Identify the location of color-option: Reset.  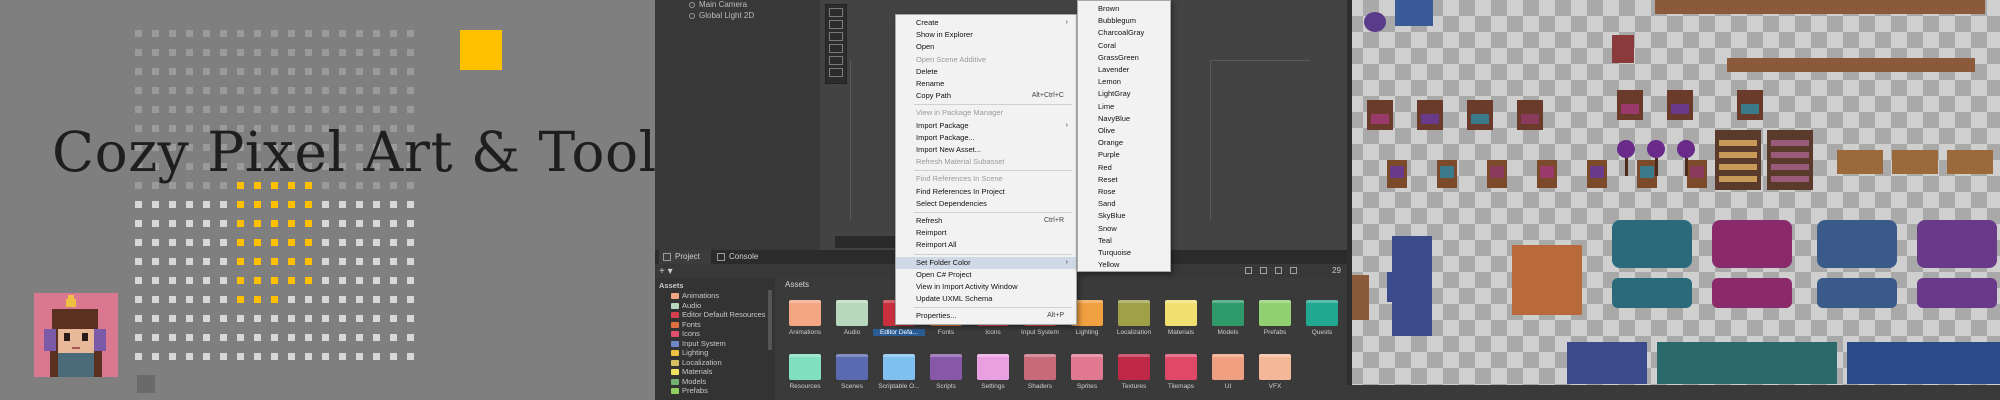
(1124, 180).